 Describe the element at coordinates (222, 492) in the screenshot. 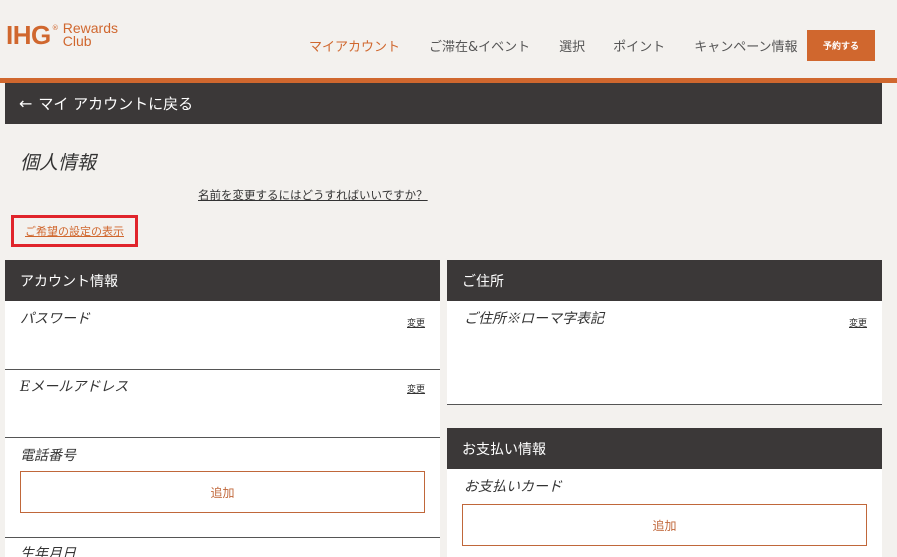

I see `add-phone-button: 追加` at that location.